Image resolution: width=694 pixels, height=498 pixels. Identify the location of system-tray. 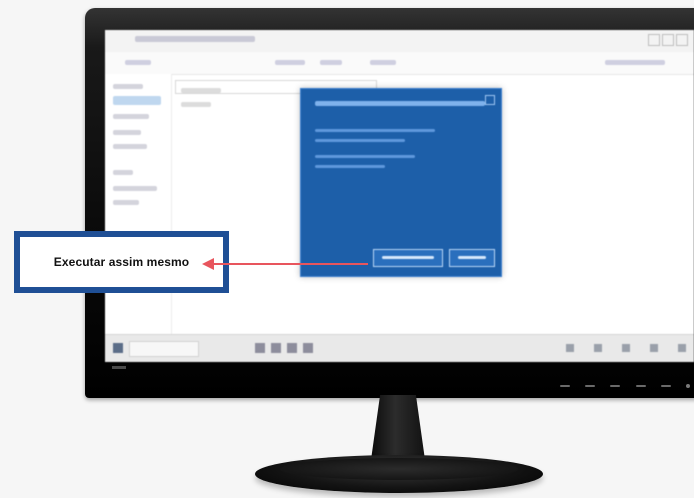
(626, 348).